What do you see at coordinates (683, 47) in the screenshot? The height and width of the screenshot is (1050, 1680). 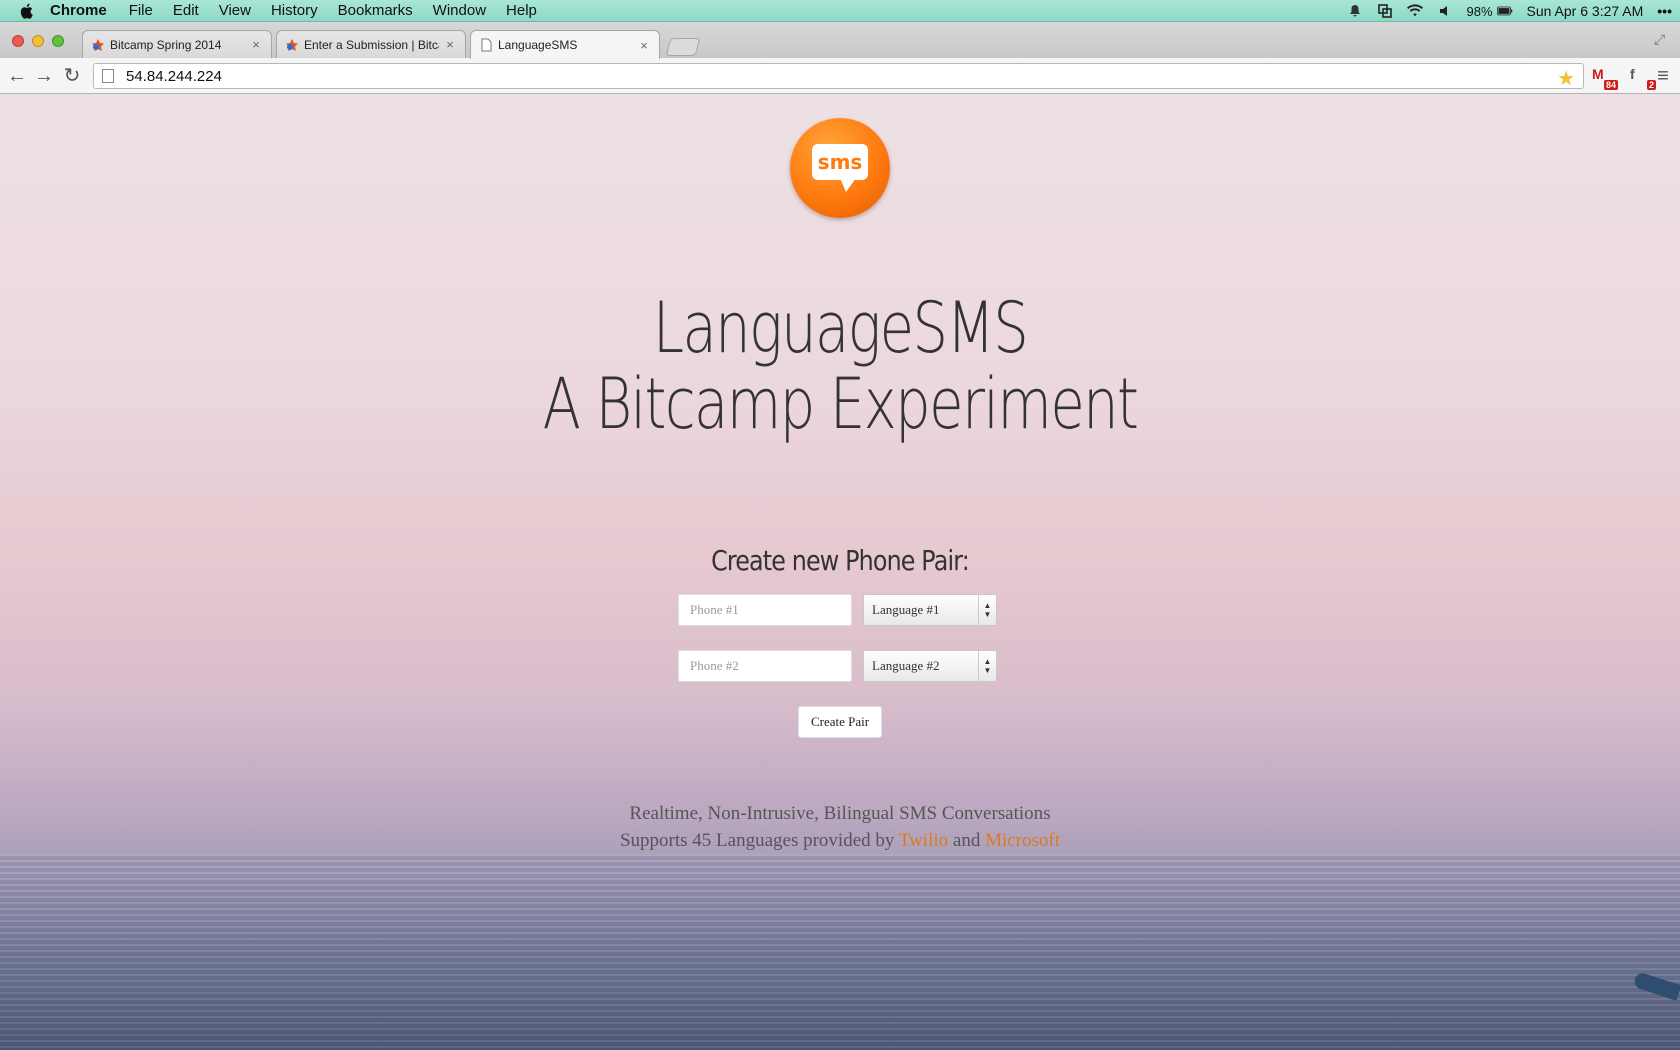 I see `new-tab-button` at bounding box center [683, 47].